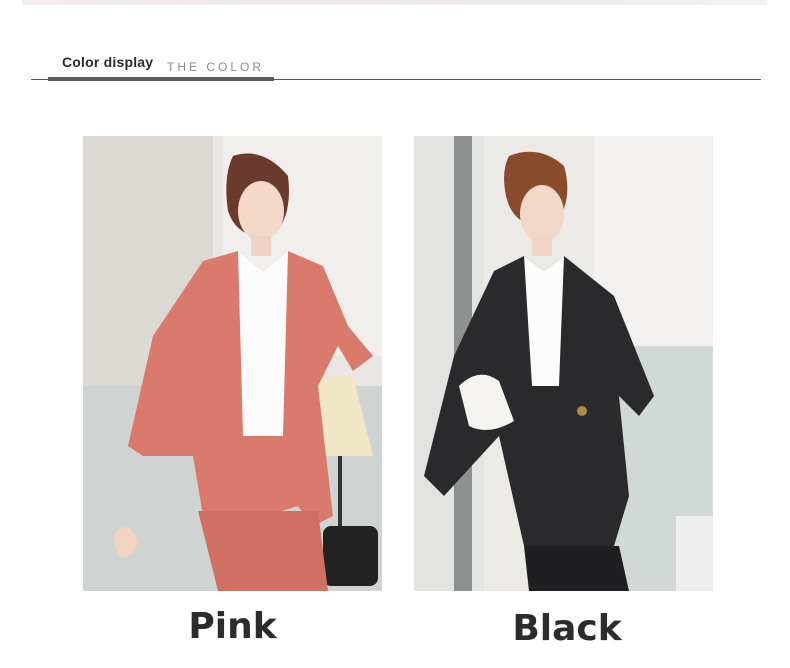  I want to click on top-divider-strip, so click(394, 2).